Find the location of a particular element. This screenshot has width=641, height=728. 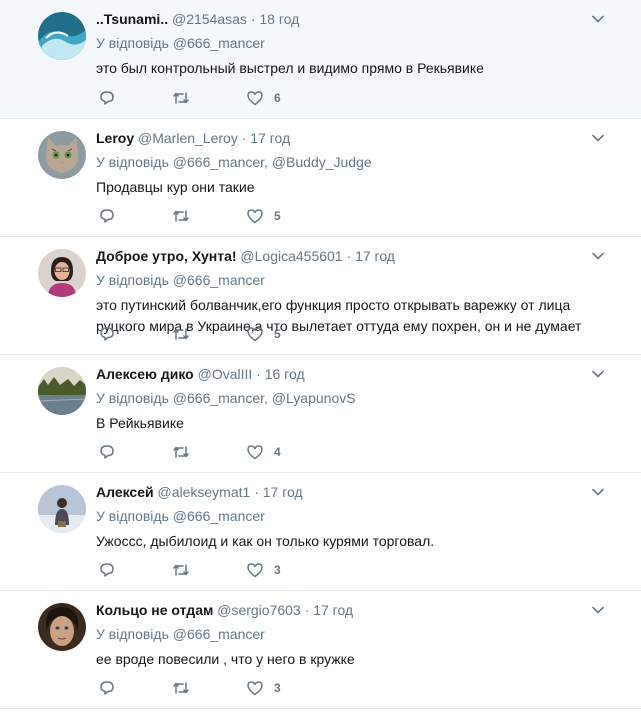

user-name: ..Tsunami.. is located at coordinates (132, 19).